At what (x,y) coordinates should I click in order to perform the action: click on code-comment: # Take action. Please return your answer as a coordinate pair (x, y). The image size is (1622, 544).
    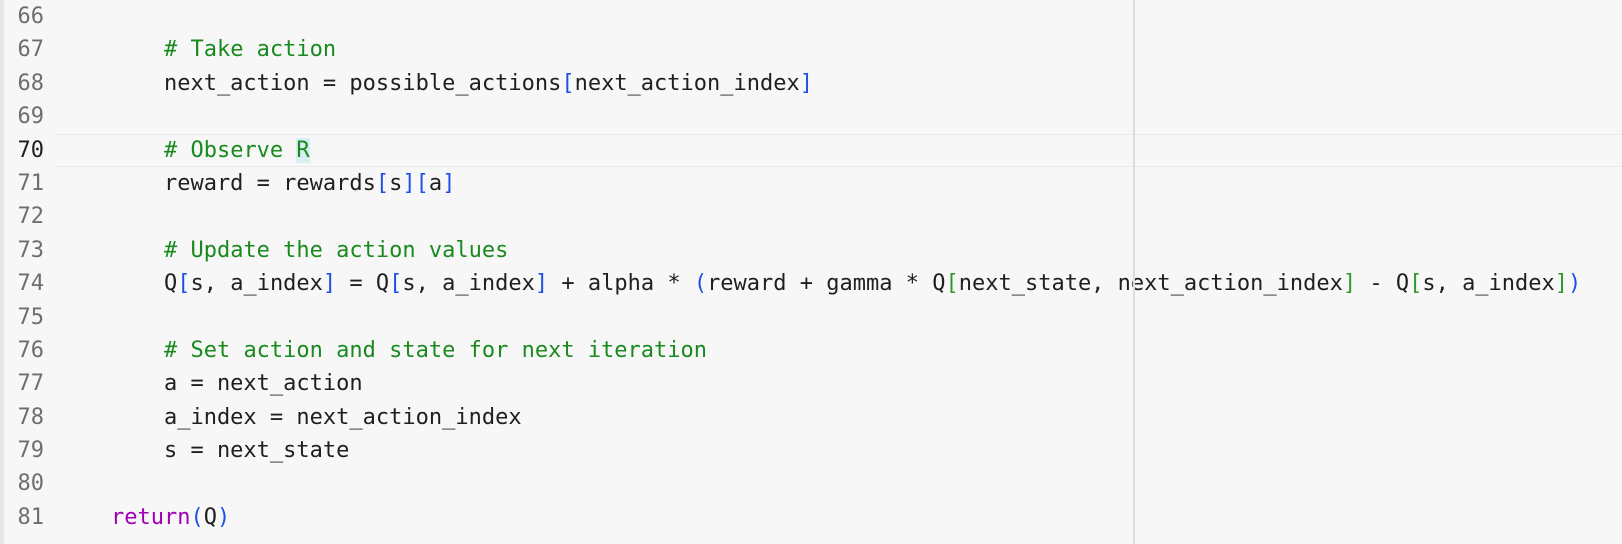
    Looking at the image, I should click on (250, 50).